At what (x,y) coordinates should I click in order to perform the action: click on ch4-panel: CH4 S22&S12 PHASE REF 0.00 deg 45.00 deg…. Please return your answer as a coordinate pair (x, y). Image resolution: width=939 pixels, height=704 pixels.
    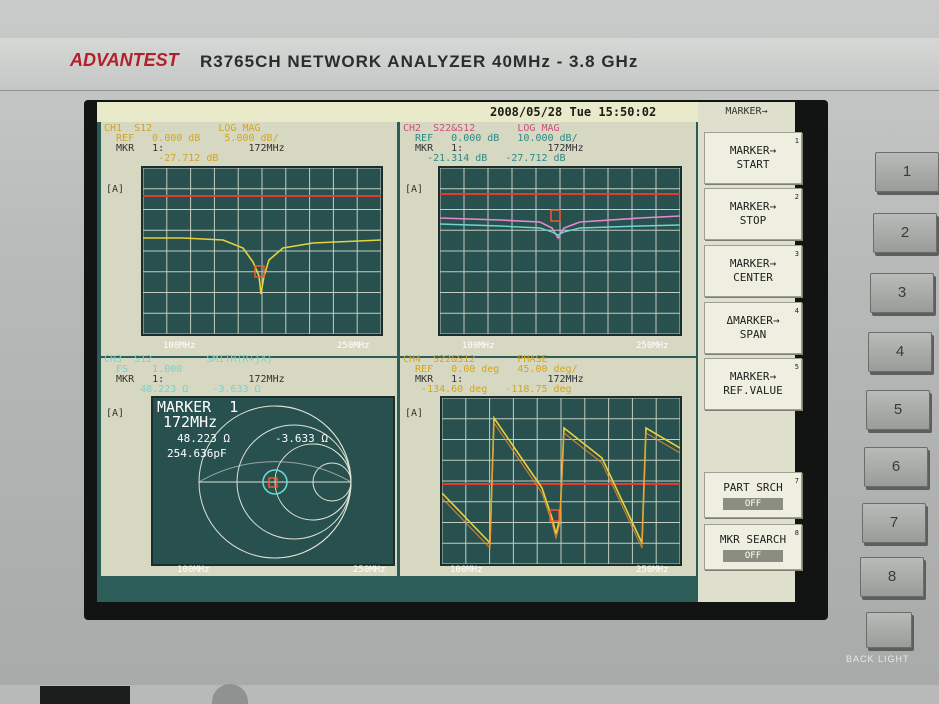
    Looking at the image, I should click on (548, 465).